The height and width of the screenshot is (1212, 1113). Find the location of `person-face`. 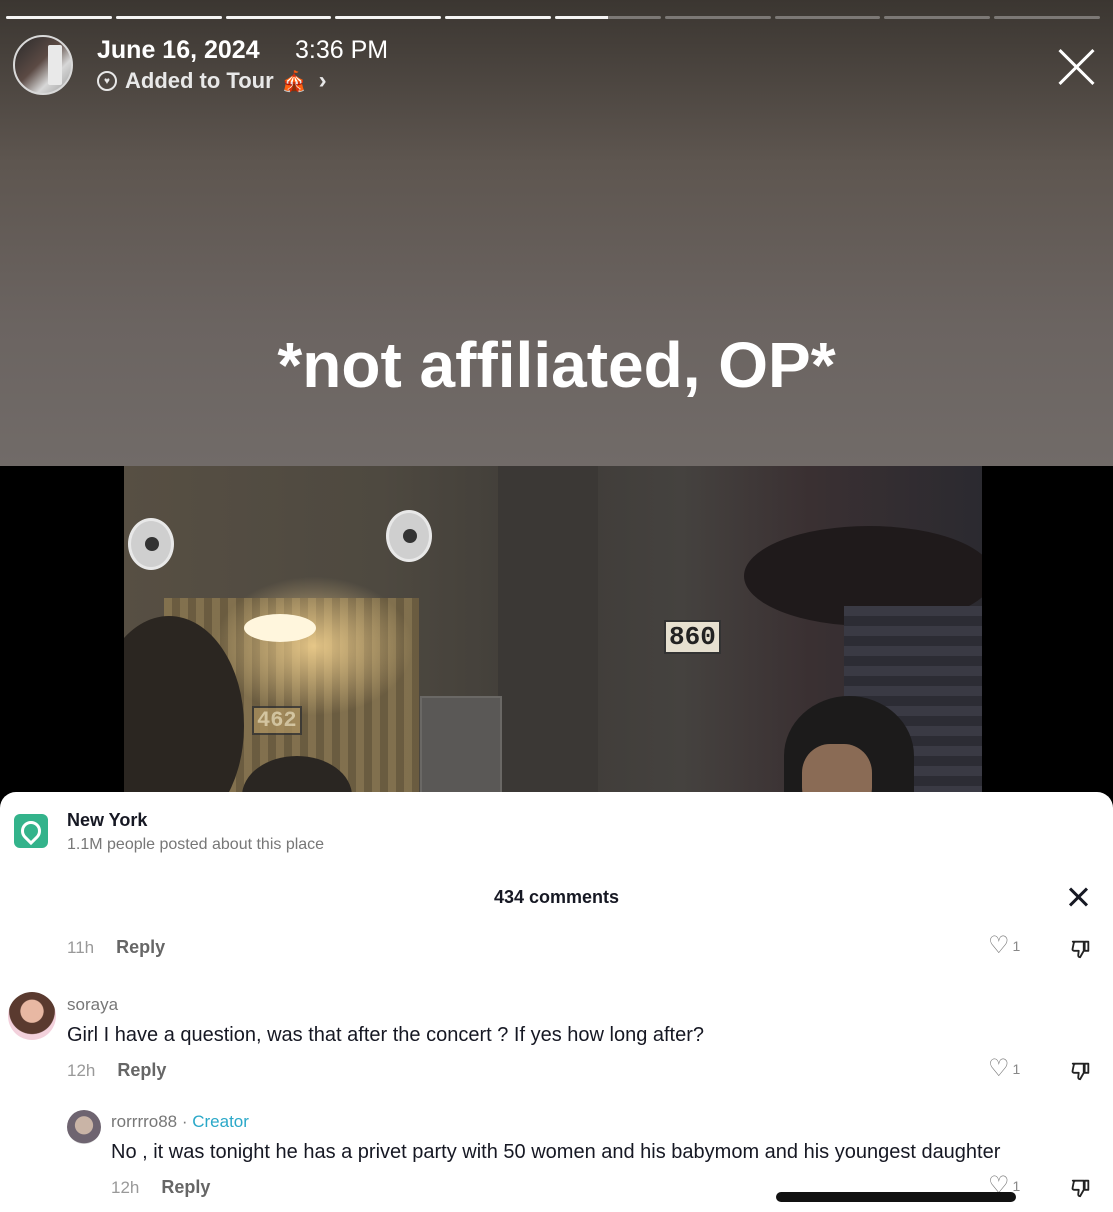

person-face is located at coordinates (837, 768).